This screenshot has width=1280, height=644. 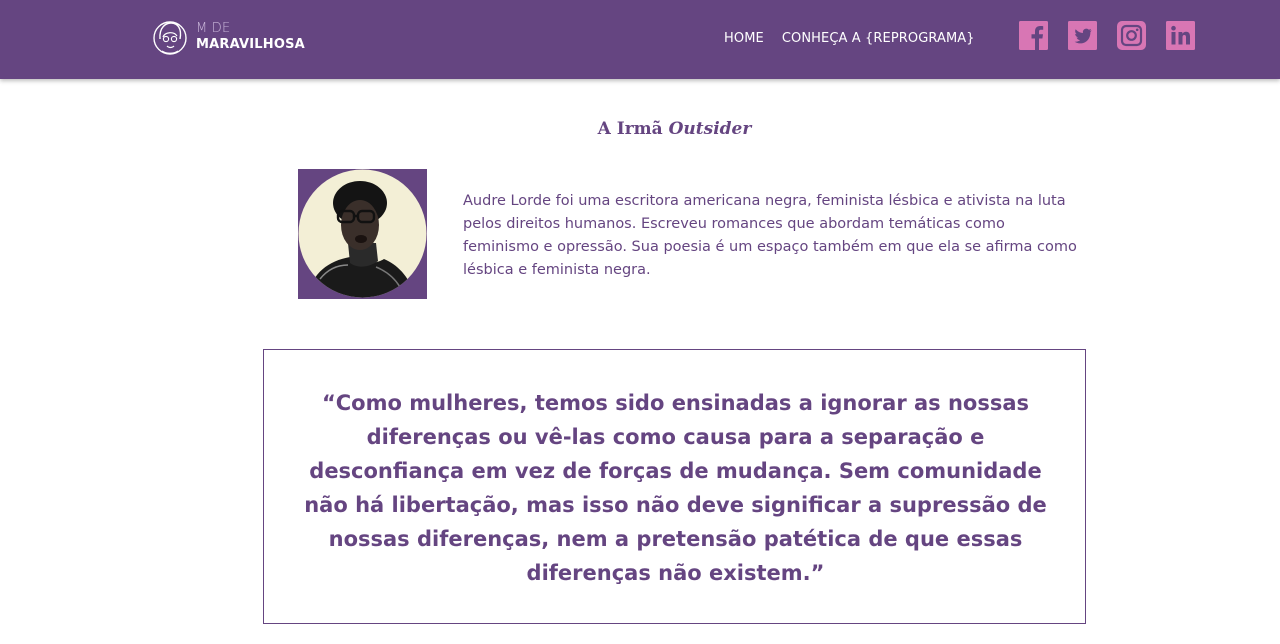 I want to click on logo-text-top: M DE, so click(x=213, y=28).